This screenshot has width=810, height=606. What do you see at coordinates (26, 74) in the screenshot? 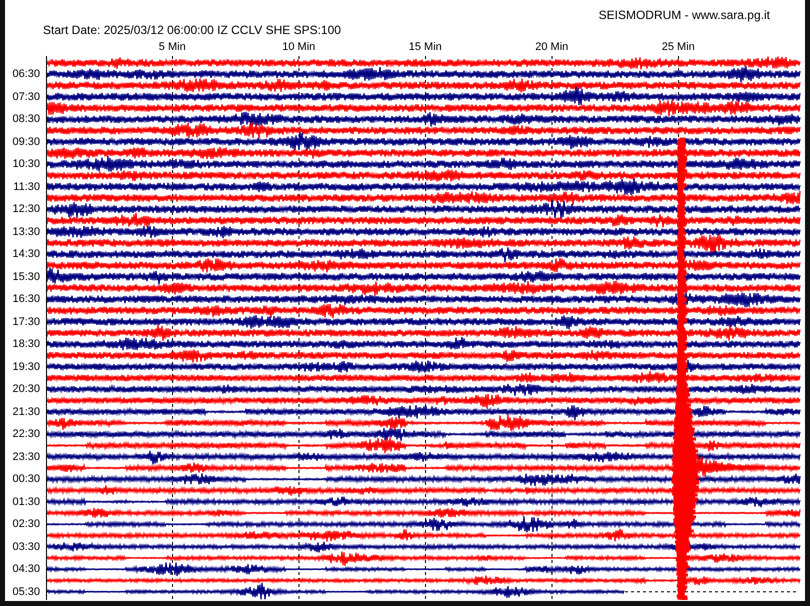
I see `time-label: 06:30` at bounding box center [26, 74].